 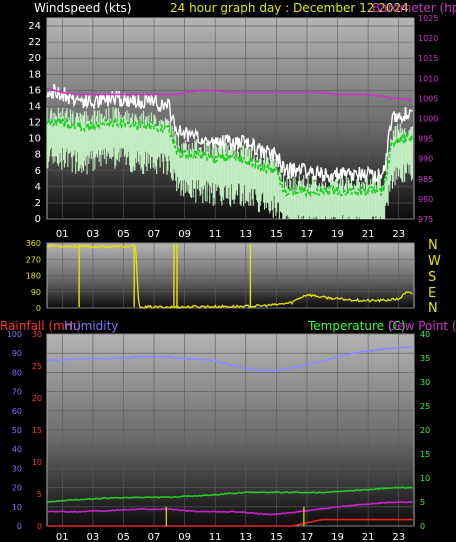 What do you see at coordinates (425, 159) in the screenshot?
I see `baro-tick-label: 990` at bounding box center [425, 159].